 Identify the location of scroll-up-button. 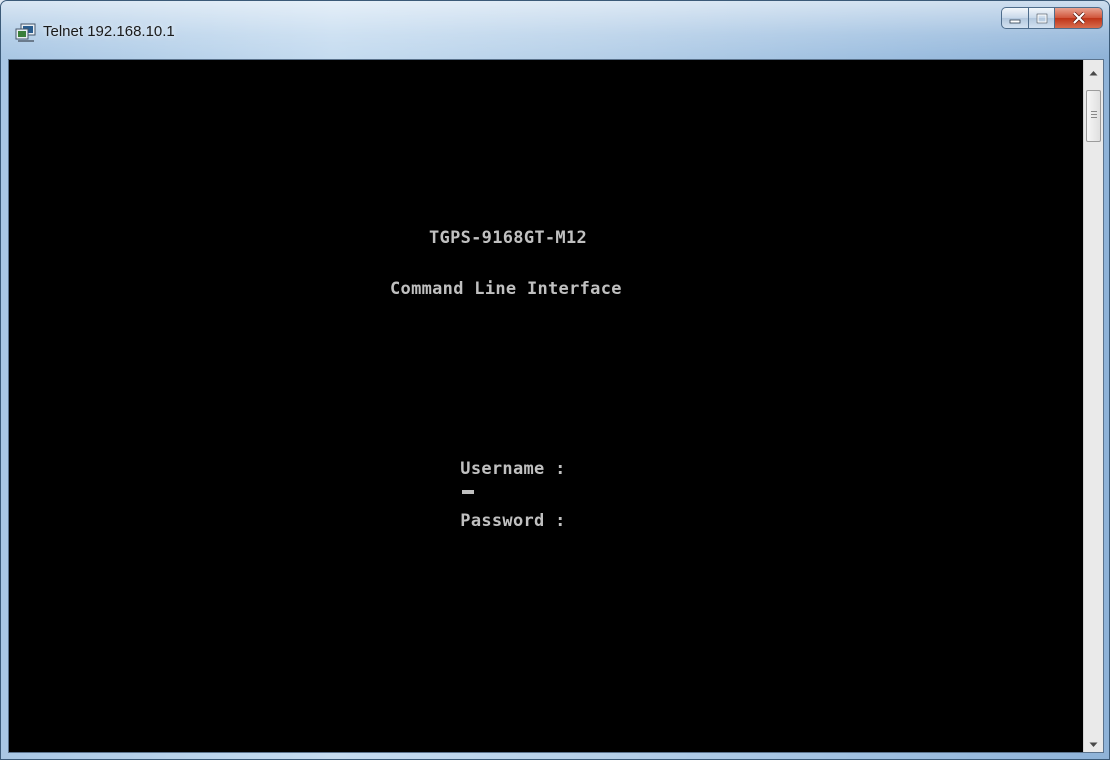
(1093, 70).